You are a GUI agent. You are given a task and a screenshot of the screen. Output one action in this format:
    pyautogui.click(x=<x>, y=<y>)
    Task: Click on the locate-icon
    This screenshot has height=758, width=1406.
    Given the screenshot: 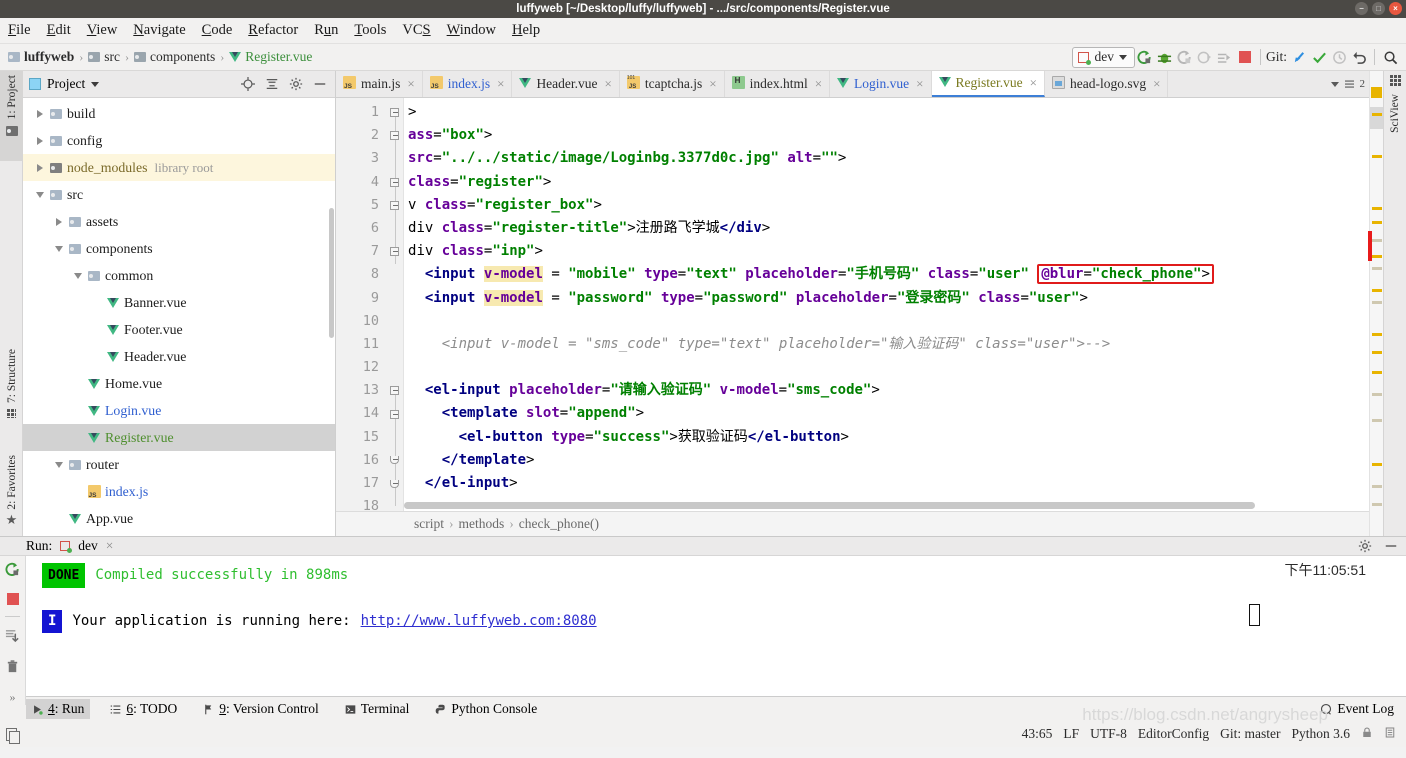 What is the action you would take?
    pyautogui.click(x=248, y=84)
    